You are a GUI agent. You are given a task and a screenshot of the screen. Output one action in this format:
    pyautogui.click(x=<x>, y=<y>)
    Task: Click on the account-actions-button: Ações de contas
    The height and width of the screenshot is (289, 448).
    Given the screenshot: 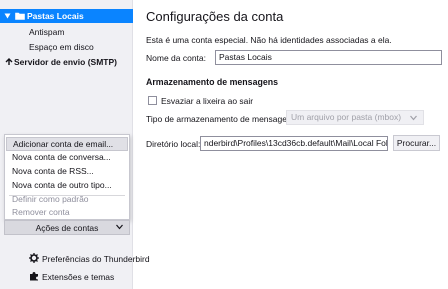 What is the action you would take?
    pyautogui.click(x=67, y=227)
    